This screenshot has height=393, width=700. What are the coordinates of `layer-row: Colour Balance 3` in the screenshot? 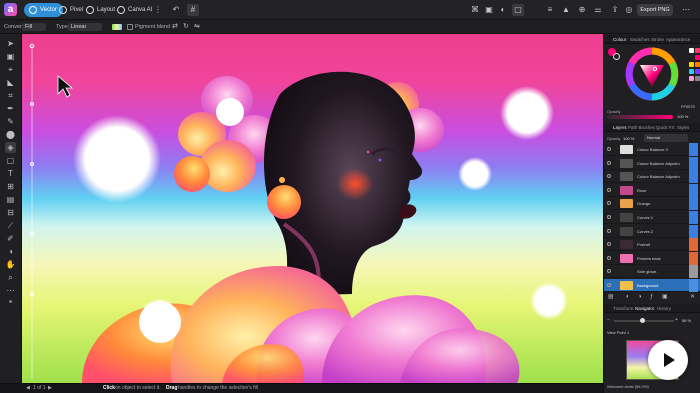 It's located at (652, 149).